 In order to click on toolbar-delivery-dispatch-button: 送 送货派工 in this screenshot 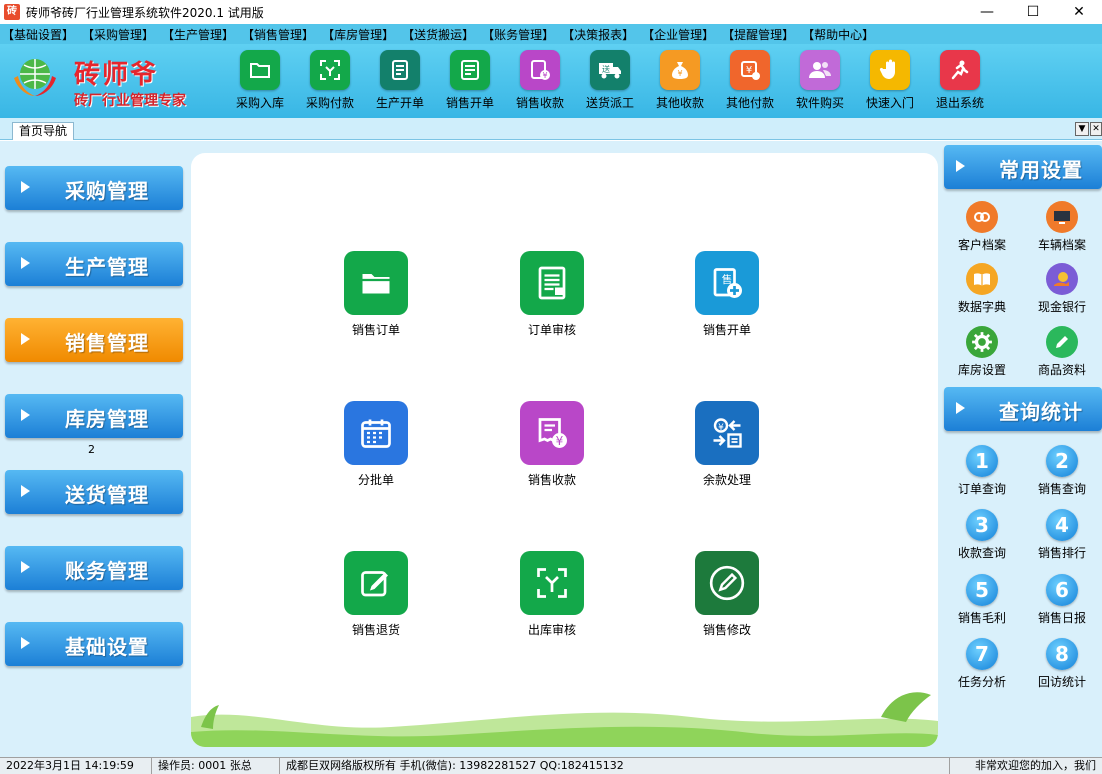, I will do `click(610, 82)`.